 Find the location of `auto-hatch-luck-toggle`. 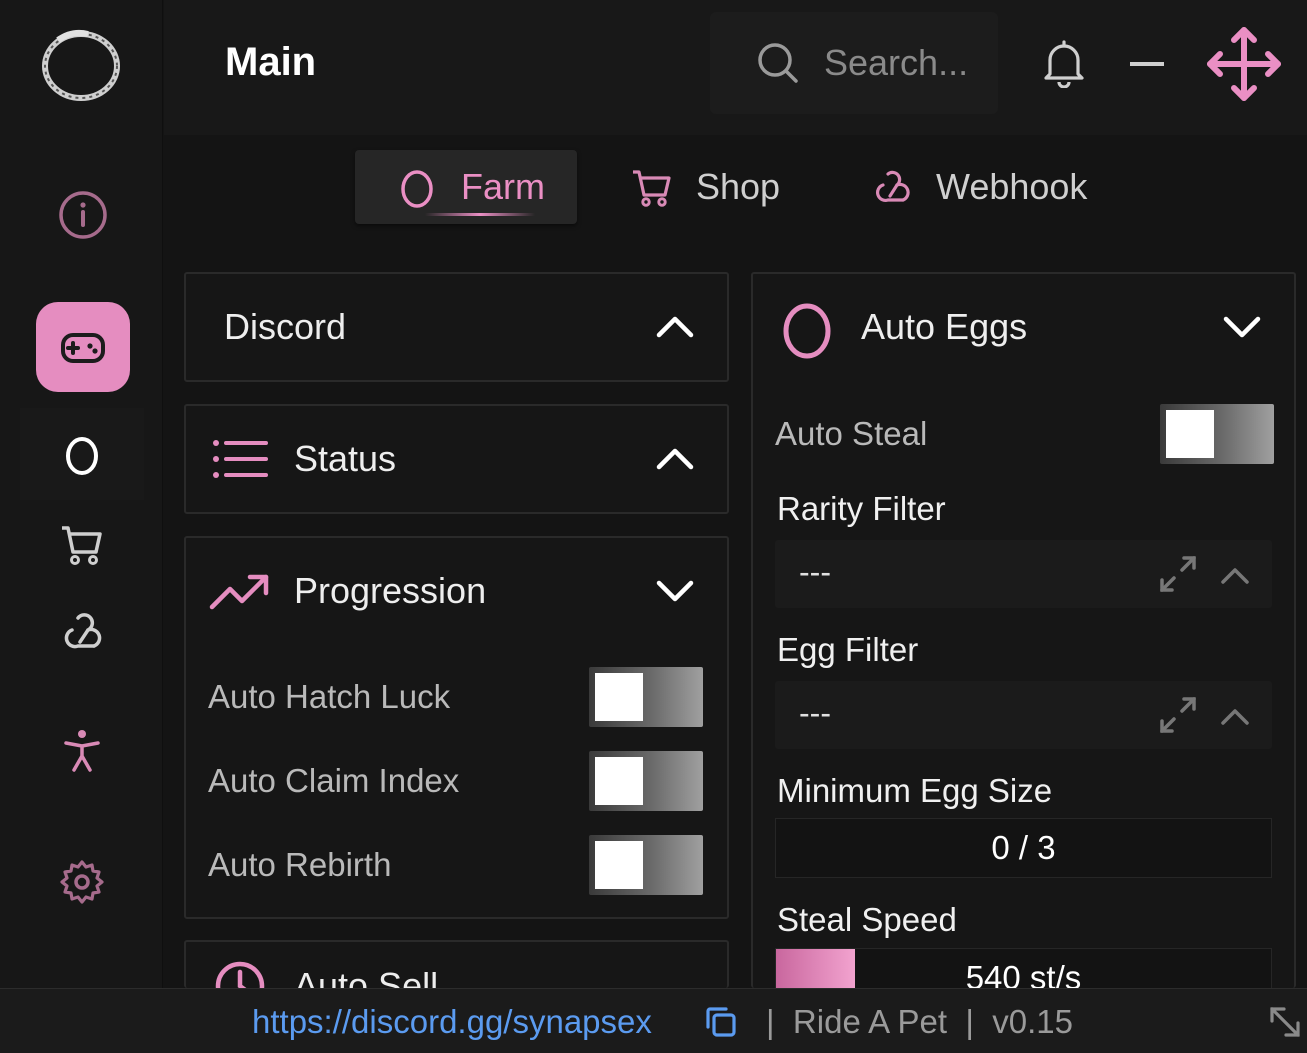

auto-hatch-luck-toggle is located at coordinates (646, 697).